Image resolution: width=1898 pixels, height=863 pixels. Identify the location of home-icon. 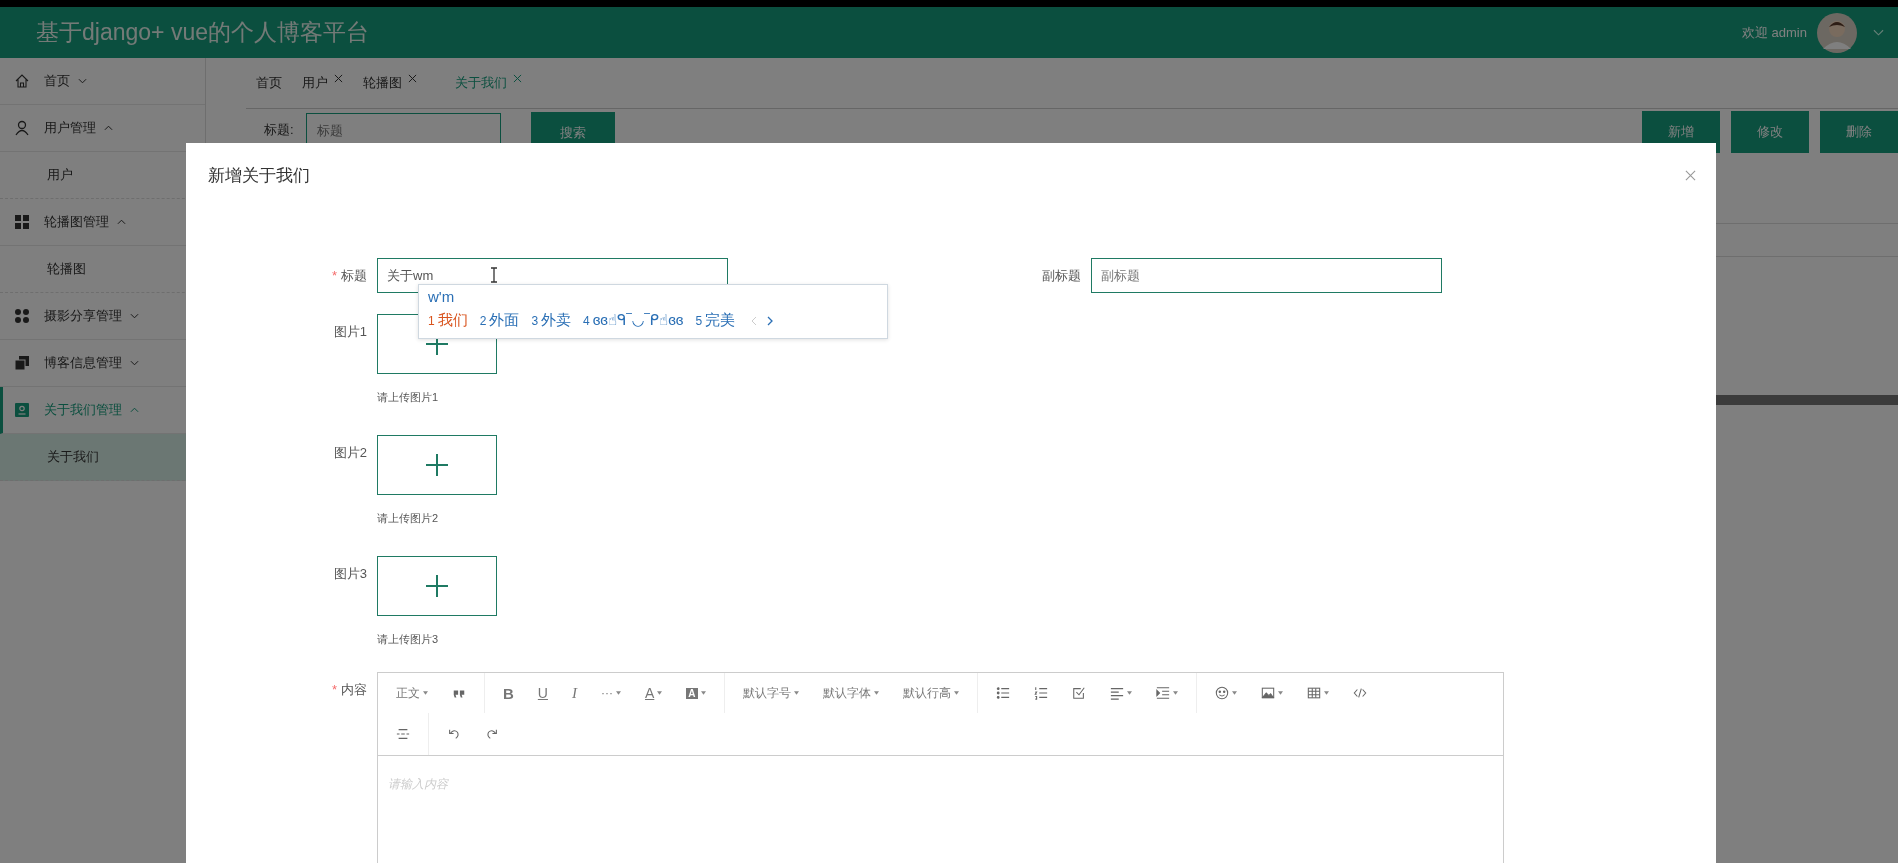
(22, 81).